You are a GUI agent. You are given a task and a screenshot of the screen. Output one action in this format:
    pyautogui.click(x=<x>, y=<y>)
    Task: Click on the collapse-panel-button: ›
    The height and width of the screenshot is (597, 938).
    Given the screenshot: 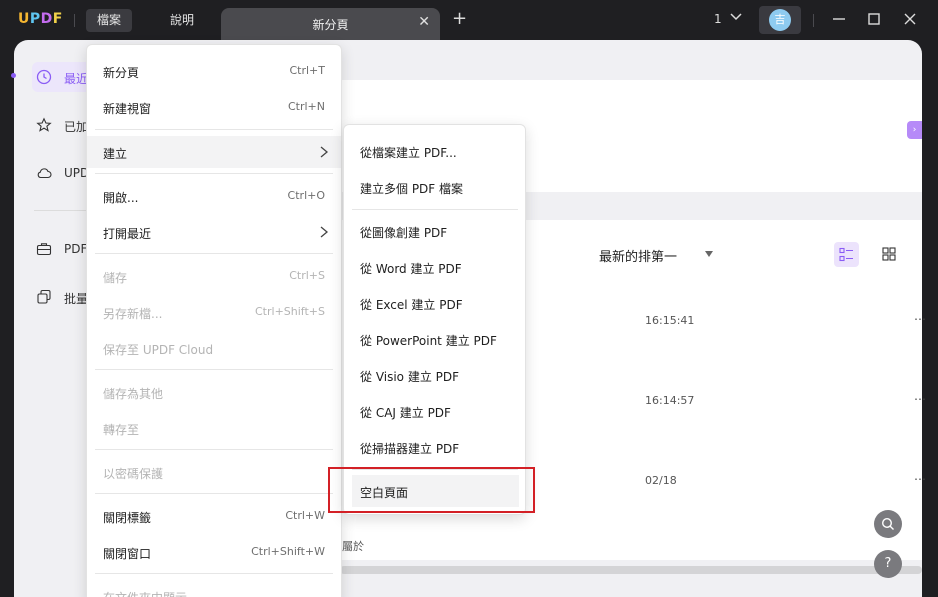 What is the action you would take?
    pyautogui.click(x=914, y=130)
    